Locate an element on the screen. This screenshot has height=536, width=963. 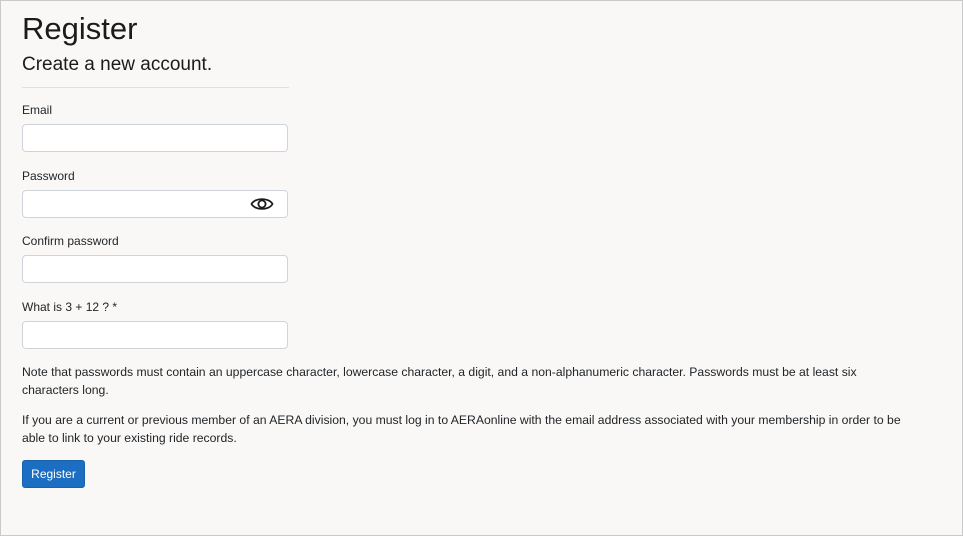
captcha-field is located at coordinates (155, 335).